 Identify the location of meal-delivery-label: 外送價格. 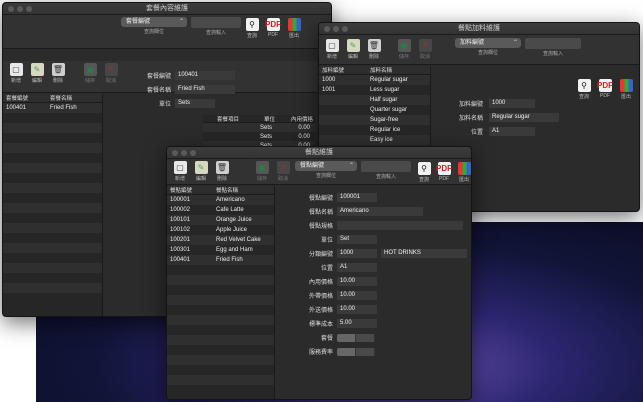
(320, 311).